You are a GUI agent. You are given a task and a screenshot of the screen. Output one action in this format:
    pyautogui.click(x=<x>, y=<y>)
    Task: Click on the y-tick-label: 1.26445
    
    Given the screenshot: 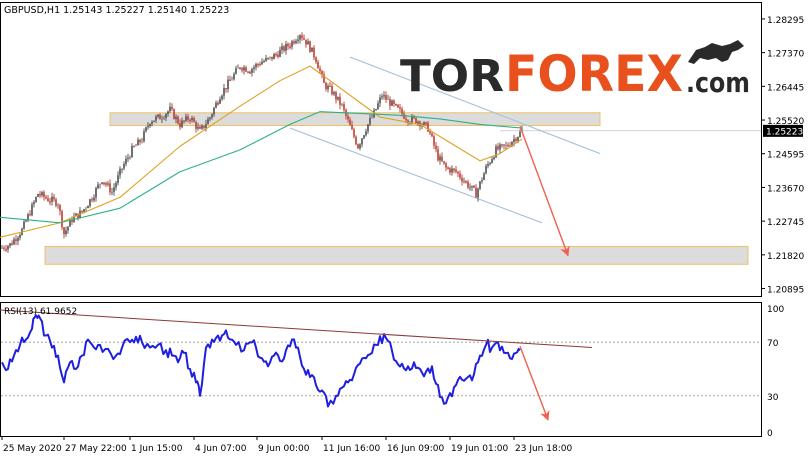 What is the action you would take?
    pyautogui.click(x=785, y=88)
    